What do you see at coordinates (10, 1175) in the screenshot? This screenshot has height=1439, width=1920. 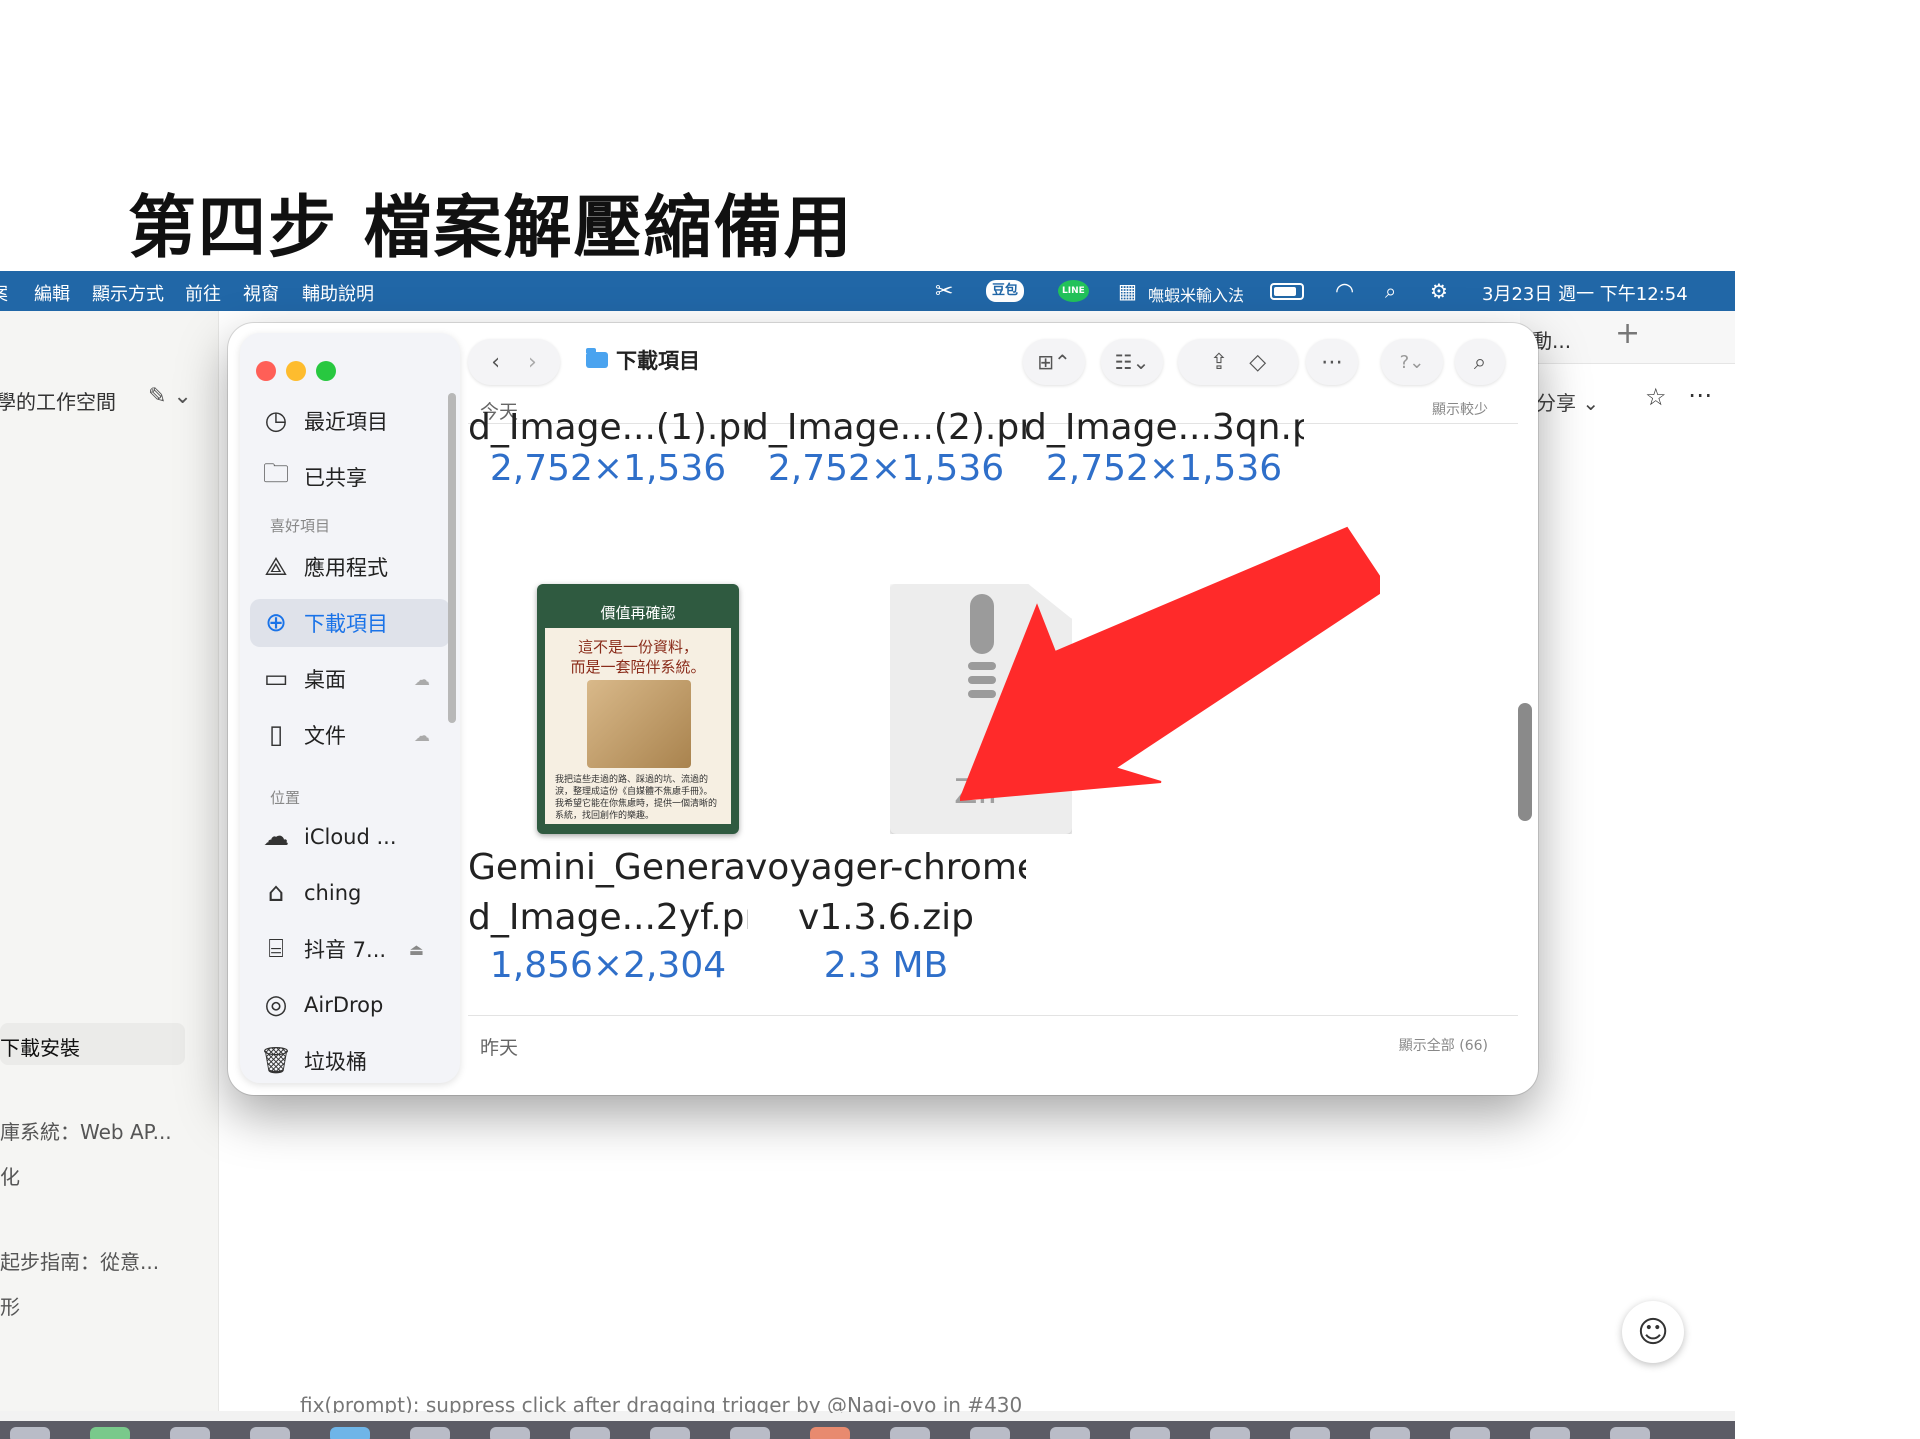 I see `background-list-item: 化` at bounding box center [10, 1175].